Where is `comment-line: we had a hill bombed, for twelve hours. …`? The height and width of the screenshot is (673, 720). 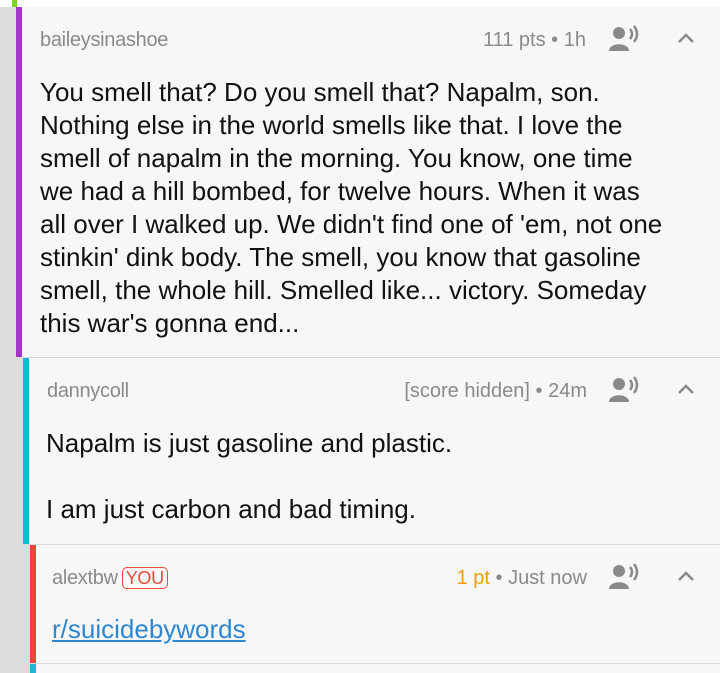
comment-line: we had a hill bombed, for twelve hours. … is located at coordinates (340, 191).